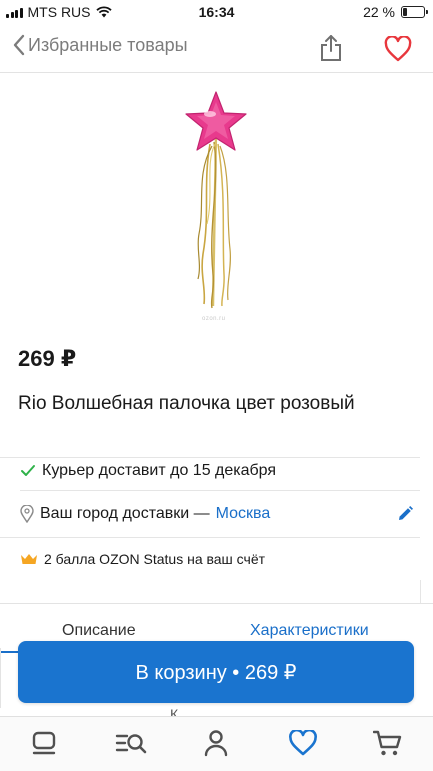  What do you see at coordinates (379, 12) in the screenshot?
I see `battery-percent: 22 %` at bounding box center [379, 12].